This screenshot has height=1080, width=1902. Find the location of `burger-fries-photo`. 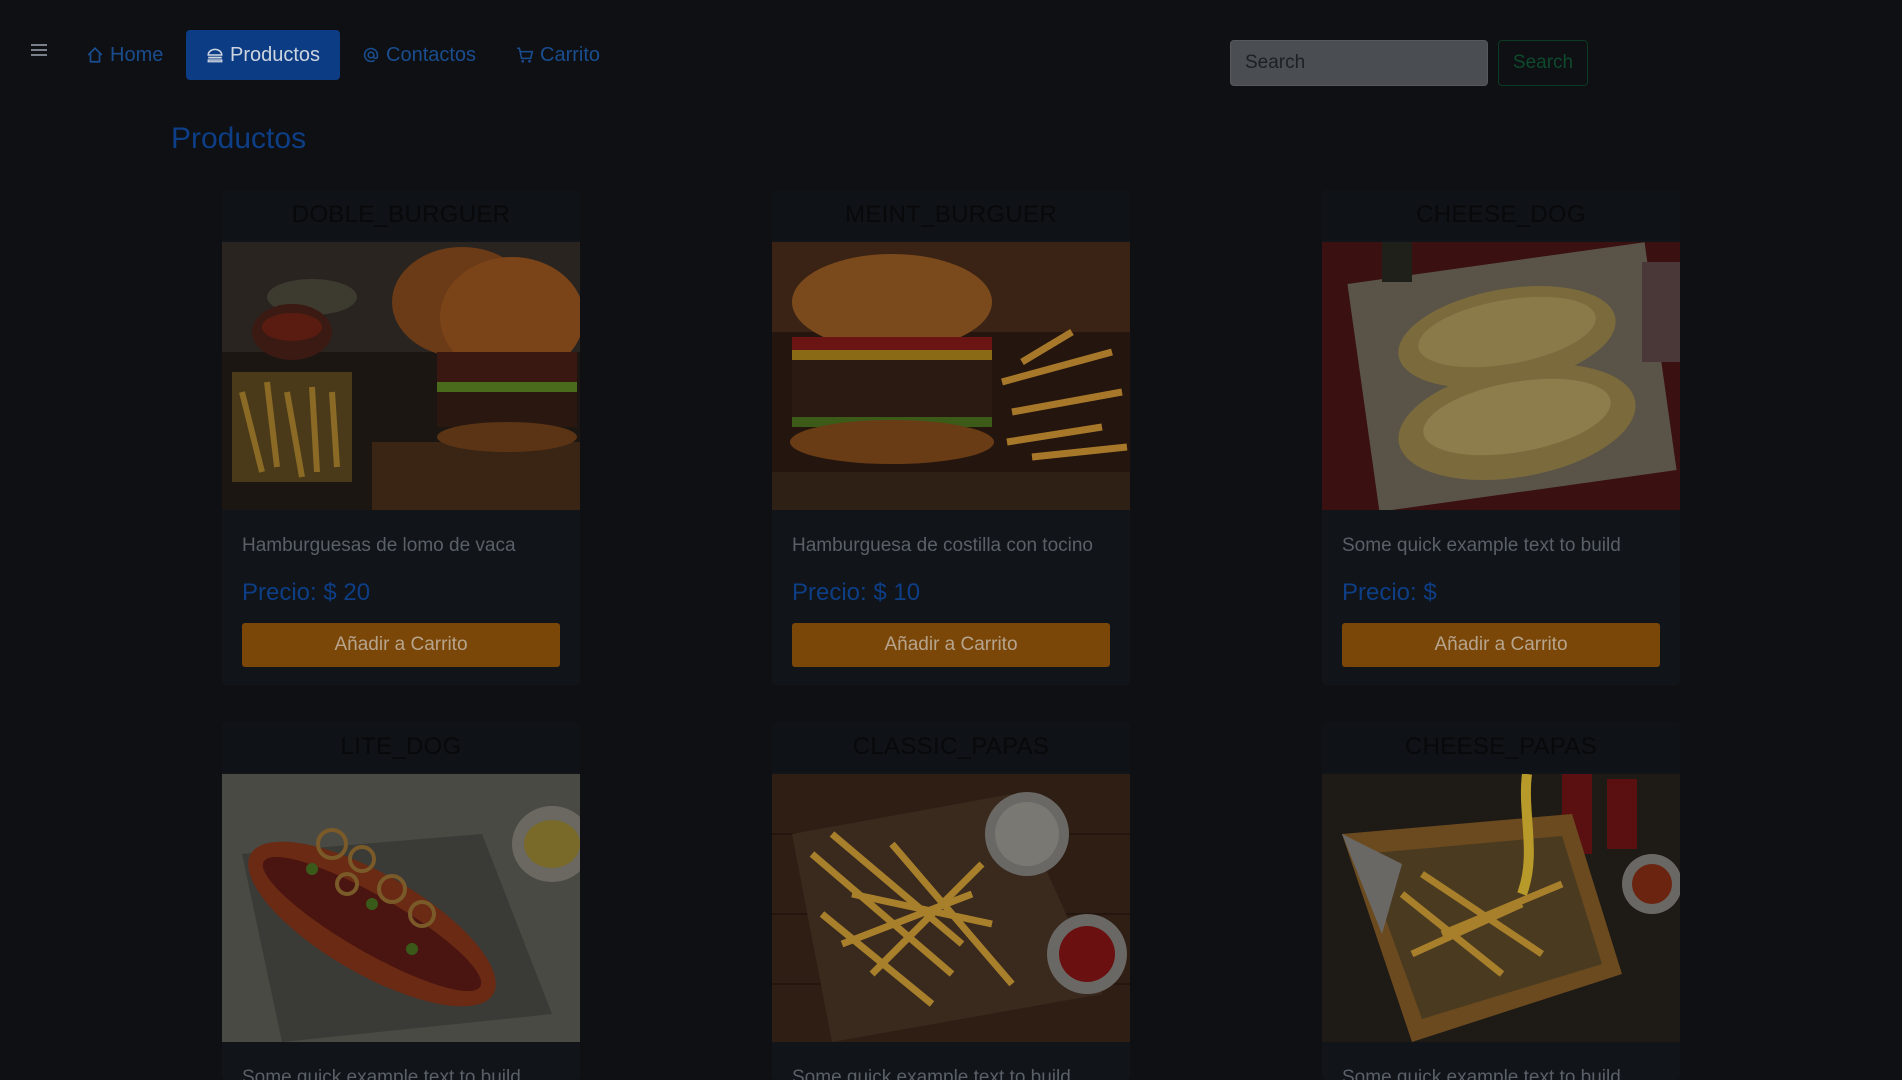

burger-fries-photo is located at coordinates (951, 376).